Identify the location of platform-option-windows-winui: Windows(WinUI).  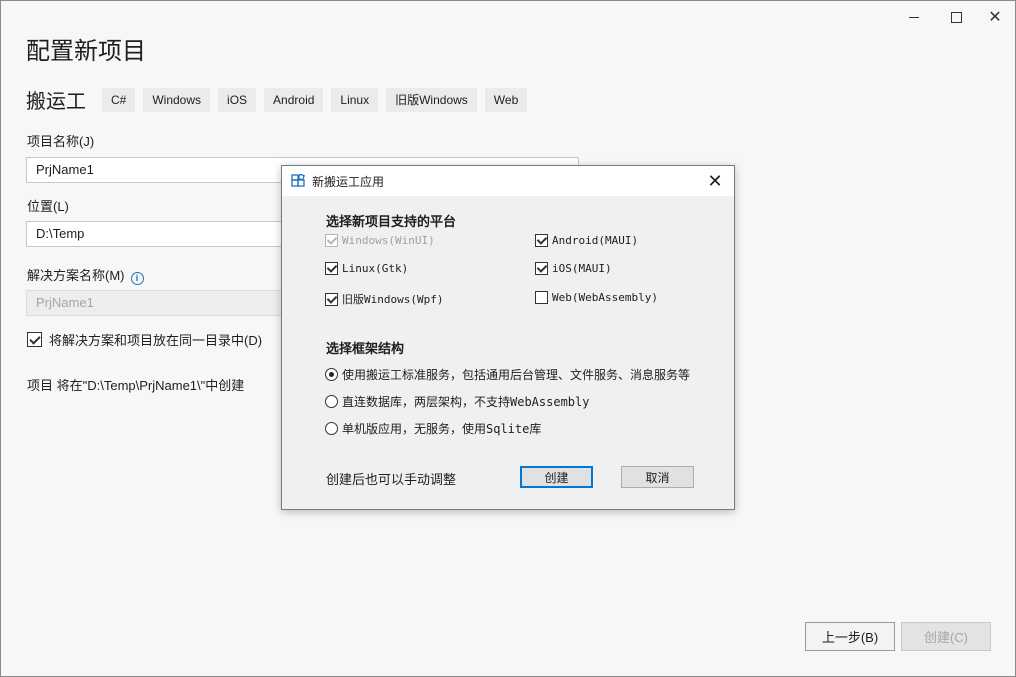
(380, 240).